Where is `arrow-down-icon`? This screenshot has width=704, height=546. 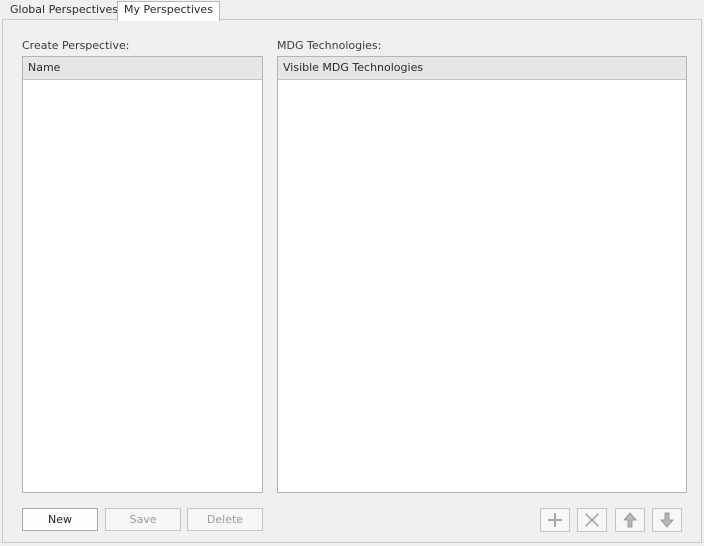
arrow-down-icon is located at coordinates (667, 520).